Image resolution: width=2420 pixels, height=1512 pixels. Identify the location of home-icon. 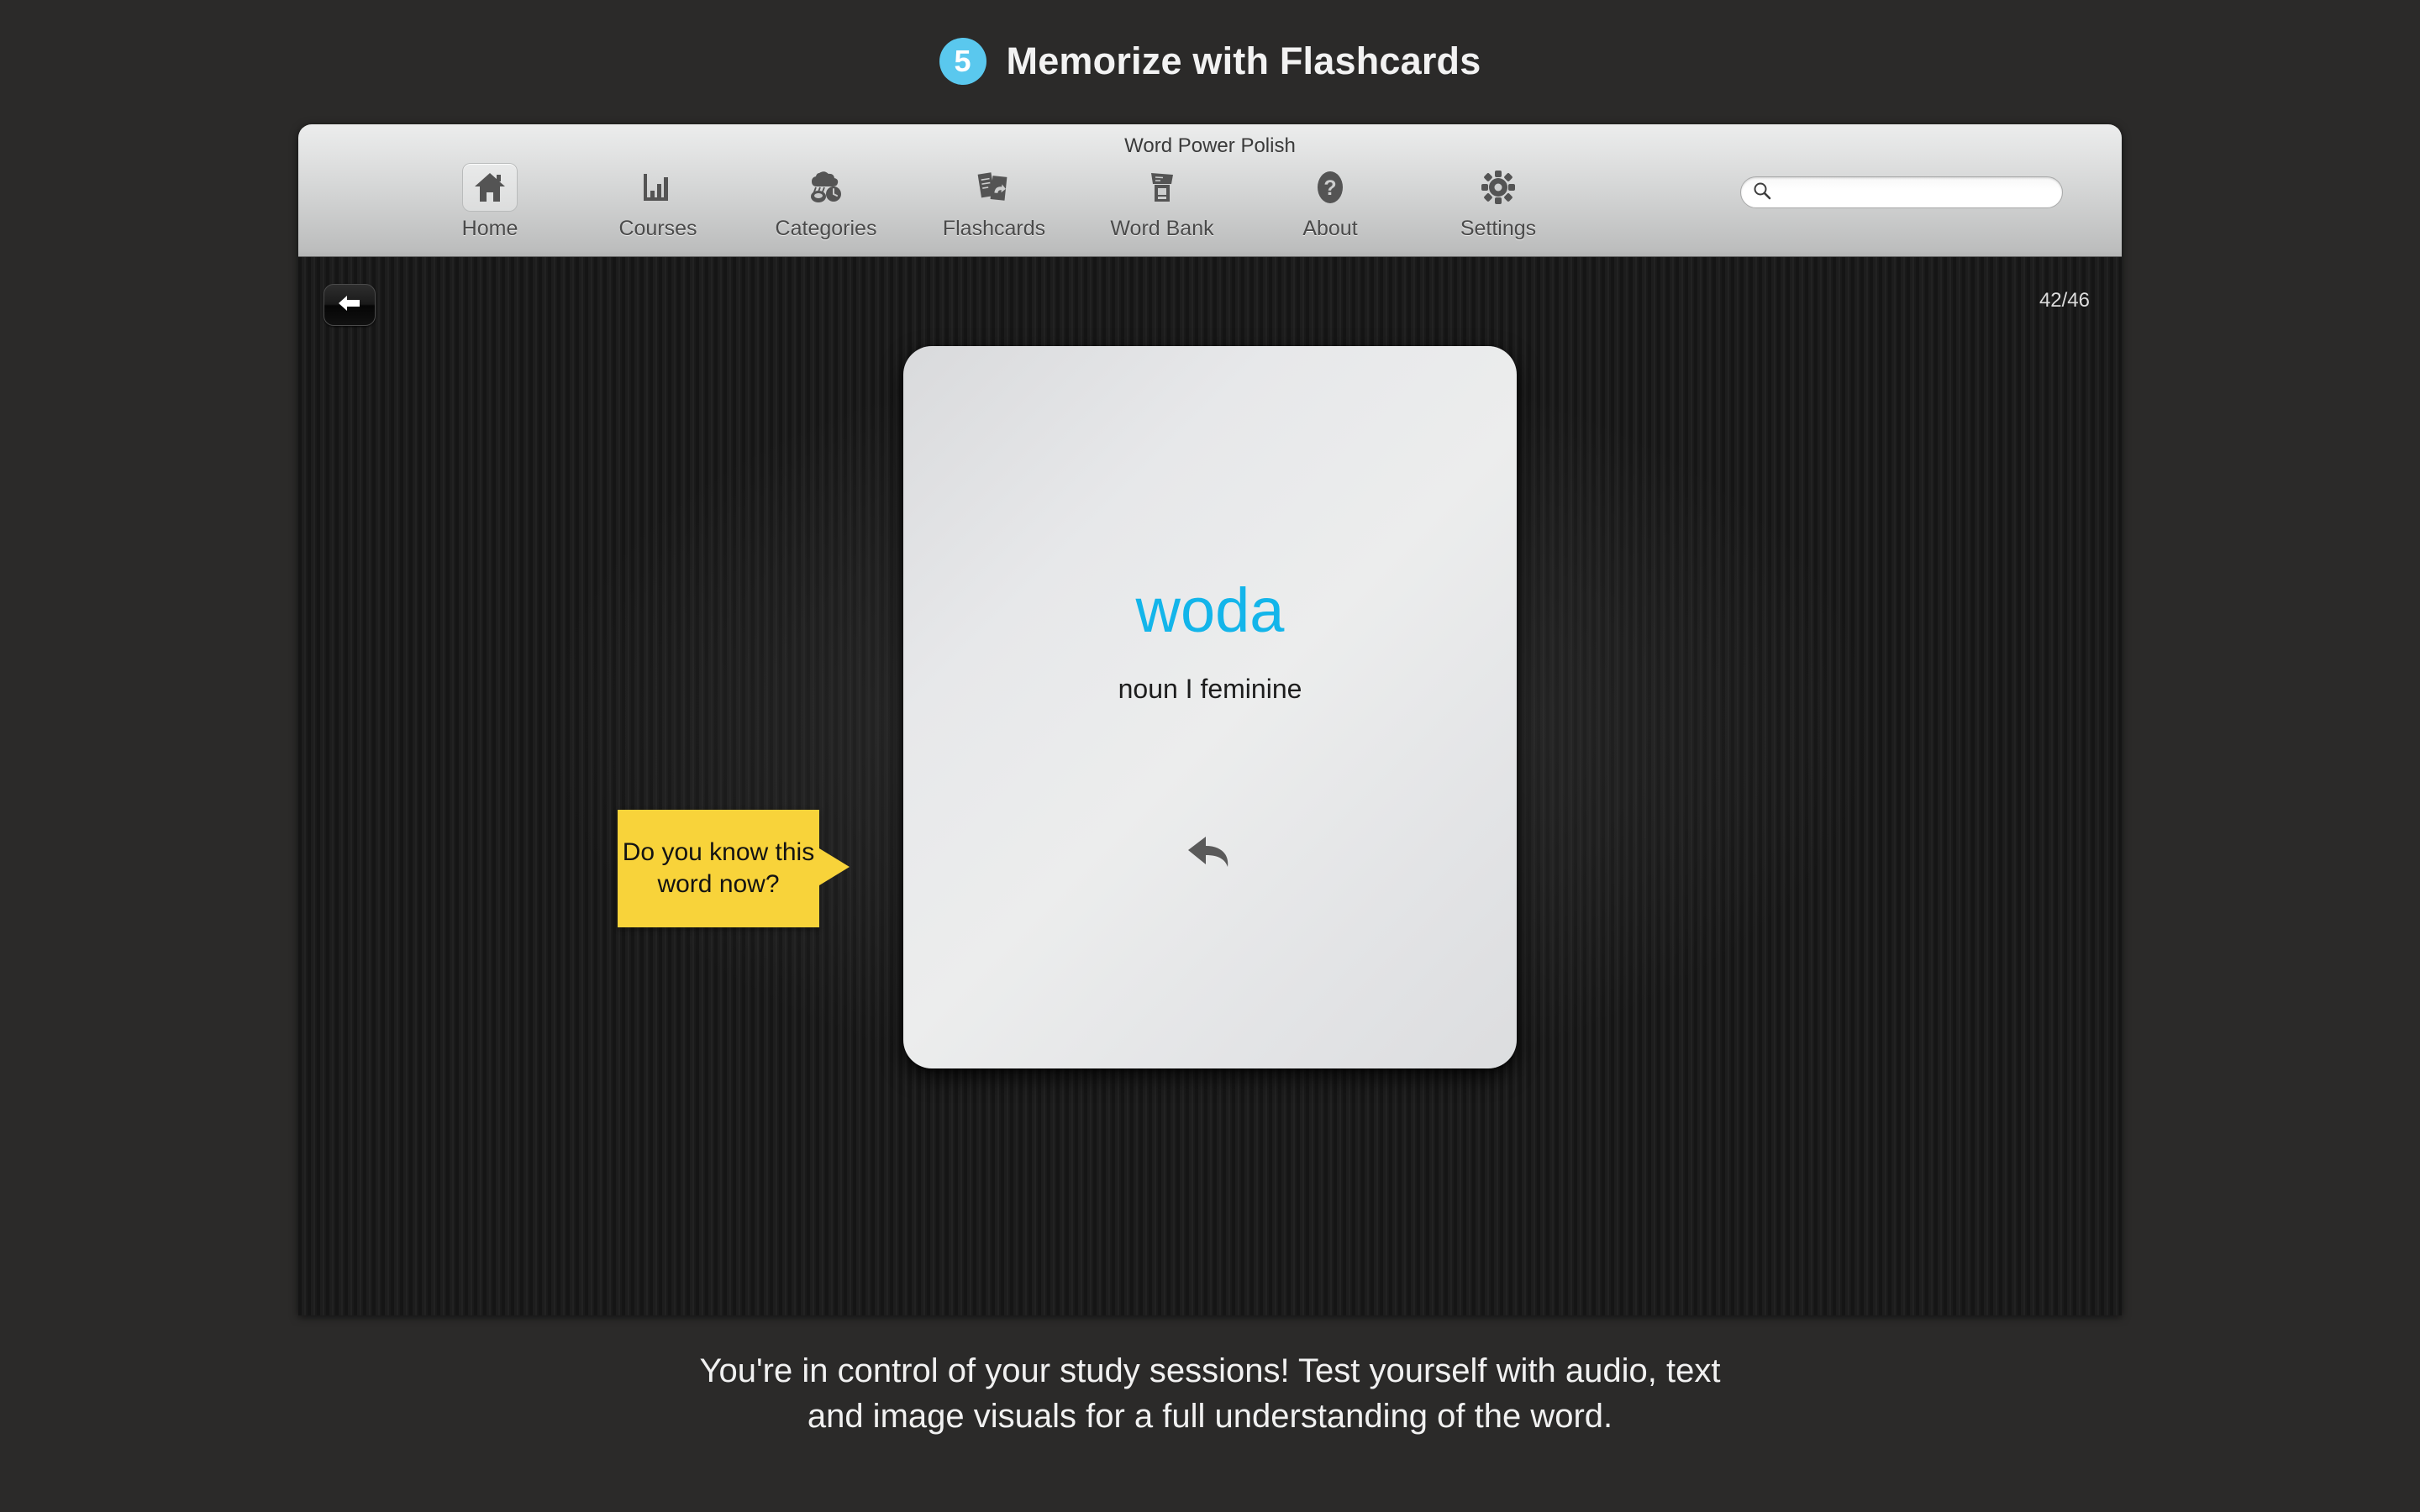
(490, 187).